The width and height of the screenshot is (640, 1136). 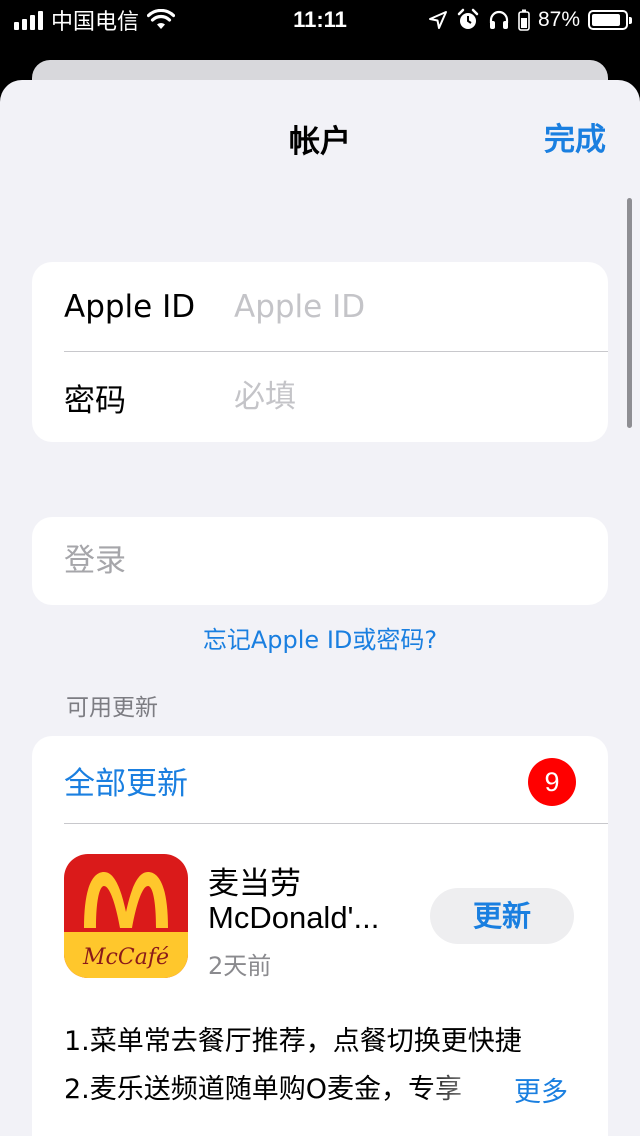 I want to click on apple-id-row: Apple ID, so click(x=320, y=307).